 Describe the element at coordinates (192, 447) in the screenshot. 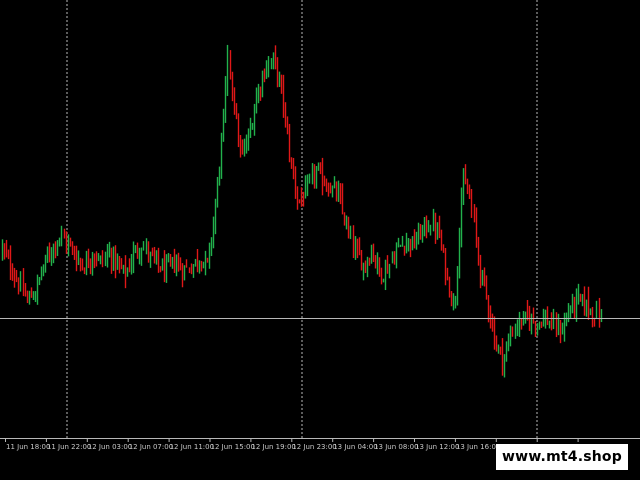

I see `time-tick-label: 12 Jun 11:00` at that location.